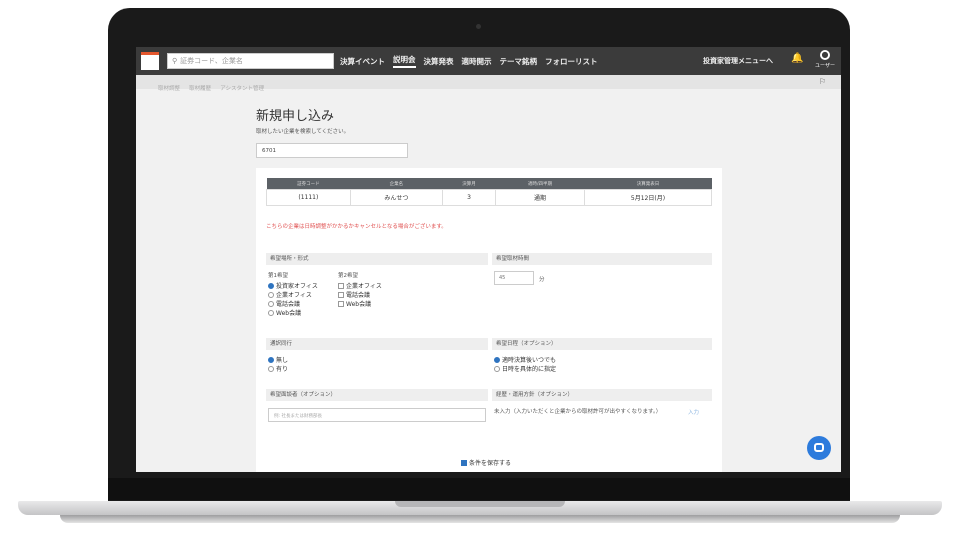 The height and width of the screenshot is (540, 960). What do you see at coordinates (525, 368) in the screenshot?
I see `date-specific-radio: 日時を具体的に指定` at bounding box center [525, 368].